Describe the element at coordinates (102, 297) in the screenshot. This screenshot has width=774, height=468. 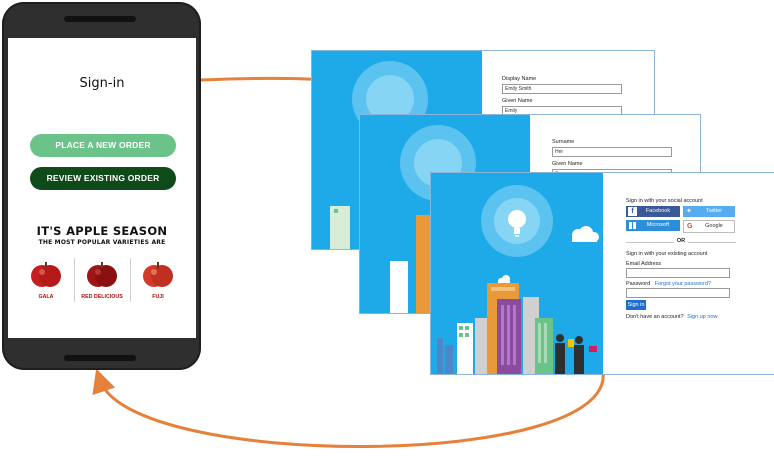
I see `apple-label: RED DELICIOUS` at that location.